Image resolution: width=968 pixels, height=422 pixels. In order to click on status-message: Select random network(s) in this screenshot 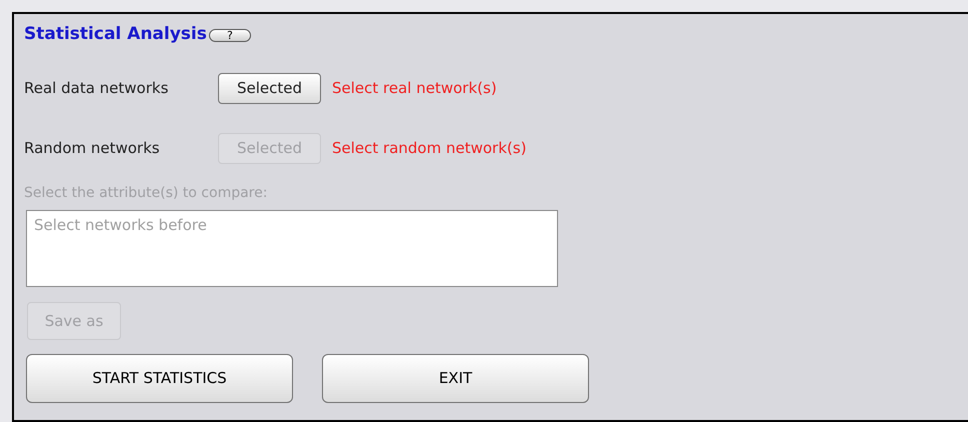, I will do `click(429, 148)`.